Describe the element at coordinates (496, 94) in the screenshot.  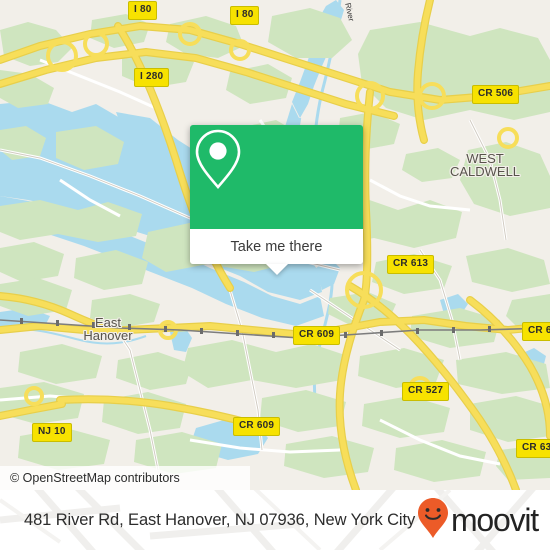
I see `shield-cr-506: CR 506` at that location.